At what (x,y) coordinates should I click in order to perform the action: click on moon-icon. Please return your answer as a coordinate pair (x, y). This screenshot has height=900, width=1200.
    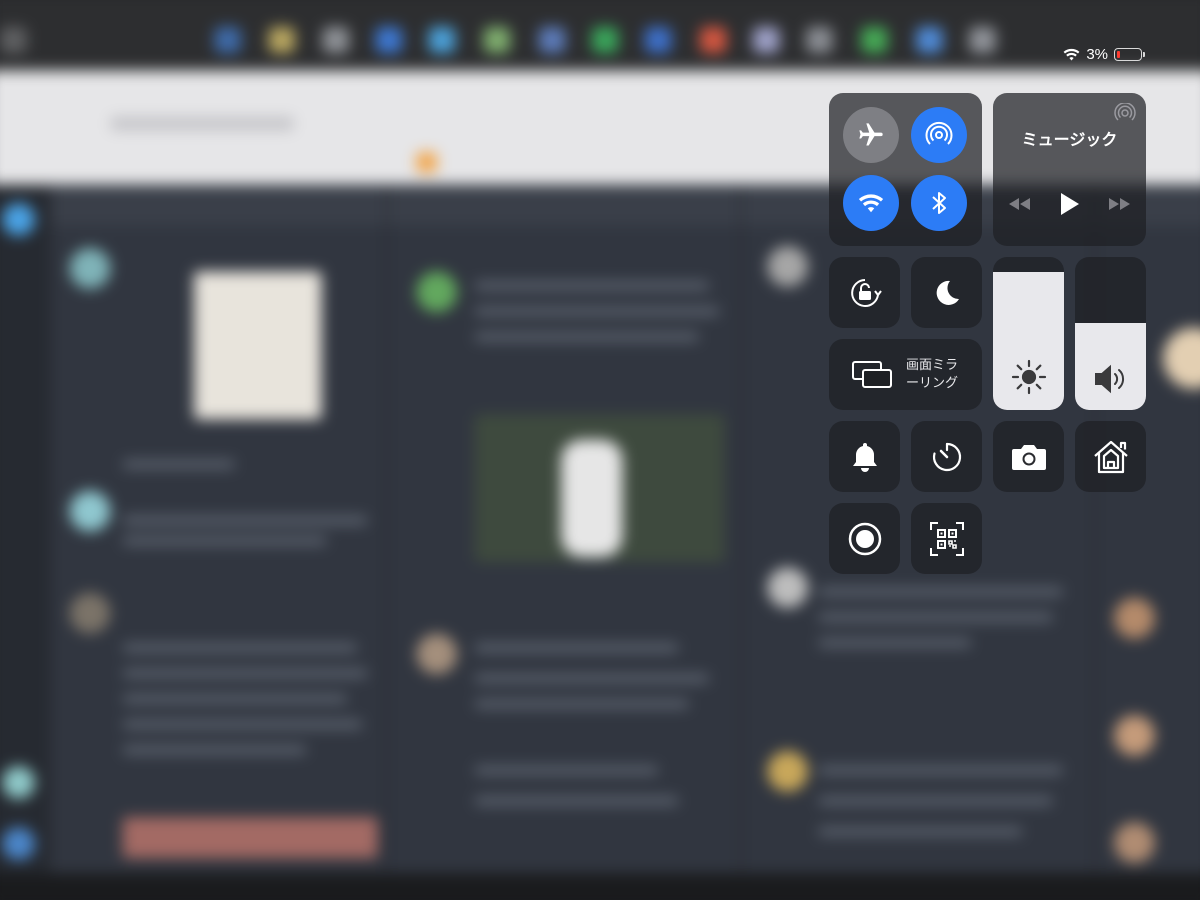
    Looking at the image, I should click on (947, 293).